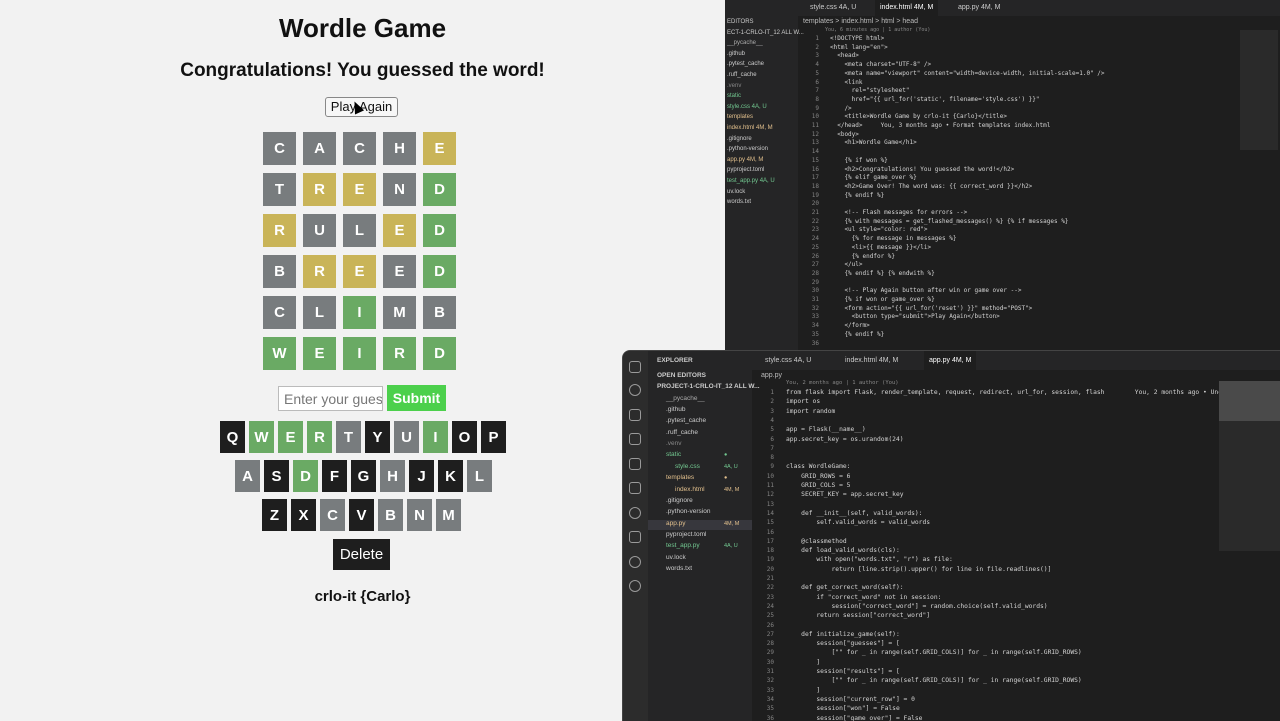  I want to click on explorer-item: templates, so click(680, 477).